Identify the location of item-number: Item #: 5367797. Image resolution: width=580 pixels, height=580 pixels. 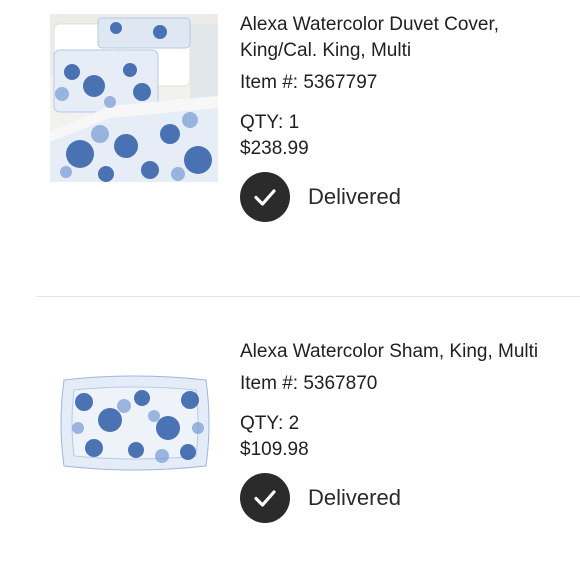
(309, 82).